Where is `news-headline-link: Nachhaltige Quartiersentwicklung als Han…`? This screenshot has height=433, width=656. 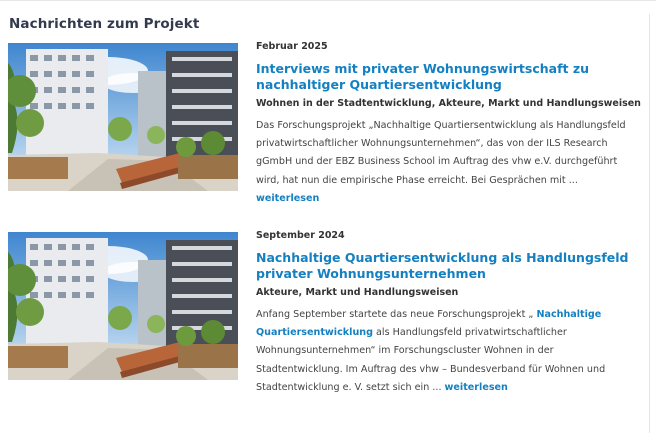 news-headline-link: Nachhaltige Quartiersentwicklung als Han… is located at coordinates (449, 266).